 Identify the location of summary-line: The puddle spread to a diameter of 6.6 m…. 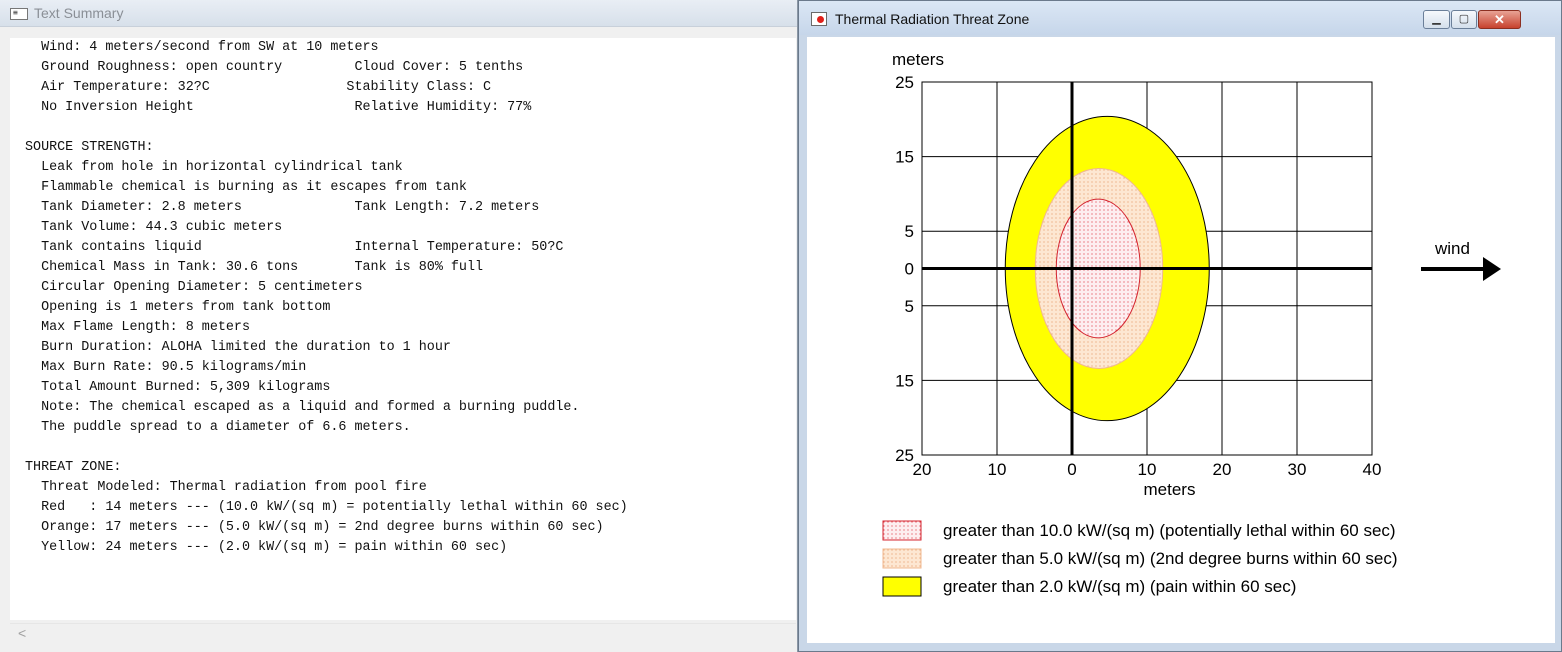
(218, 427).